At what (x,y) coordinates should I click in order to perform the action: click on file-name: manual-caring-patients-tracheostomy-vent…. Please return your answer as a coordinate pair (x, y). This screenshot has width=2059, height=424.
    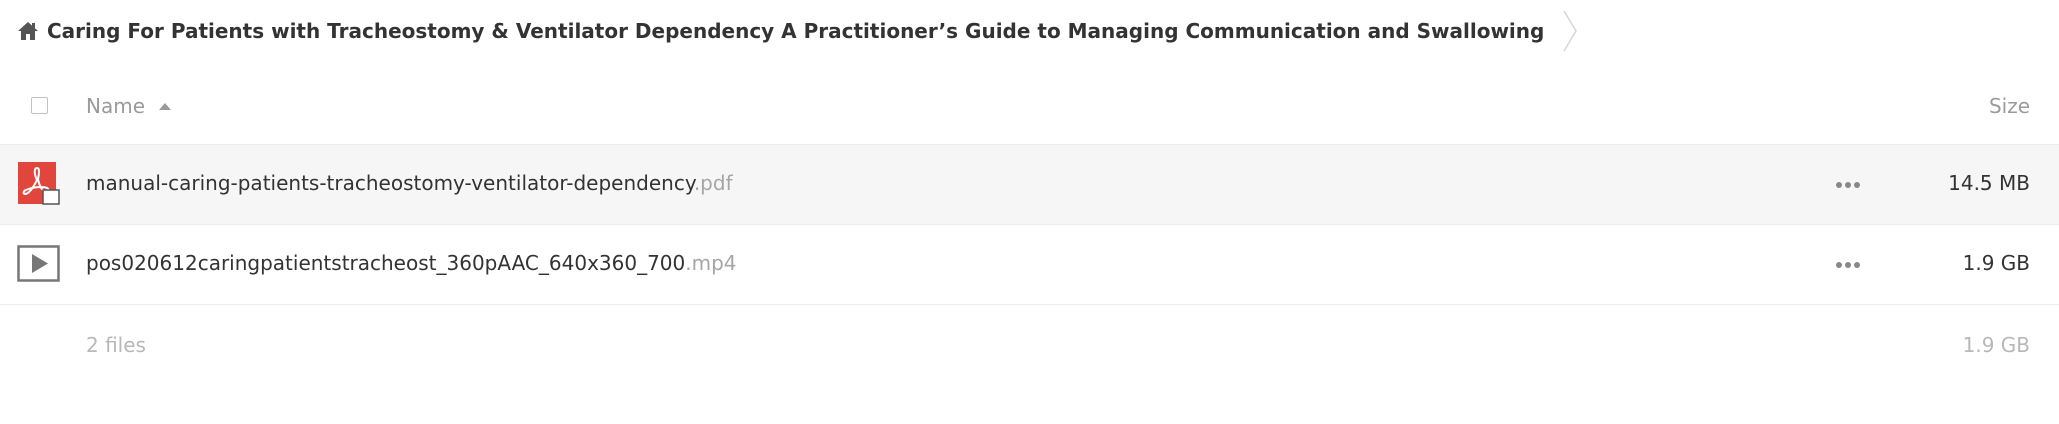
    Looking at the image, I should click on (409, 183).